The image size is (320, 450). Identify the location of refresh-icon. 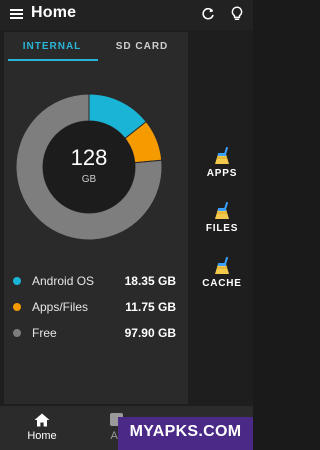
(208, 14).